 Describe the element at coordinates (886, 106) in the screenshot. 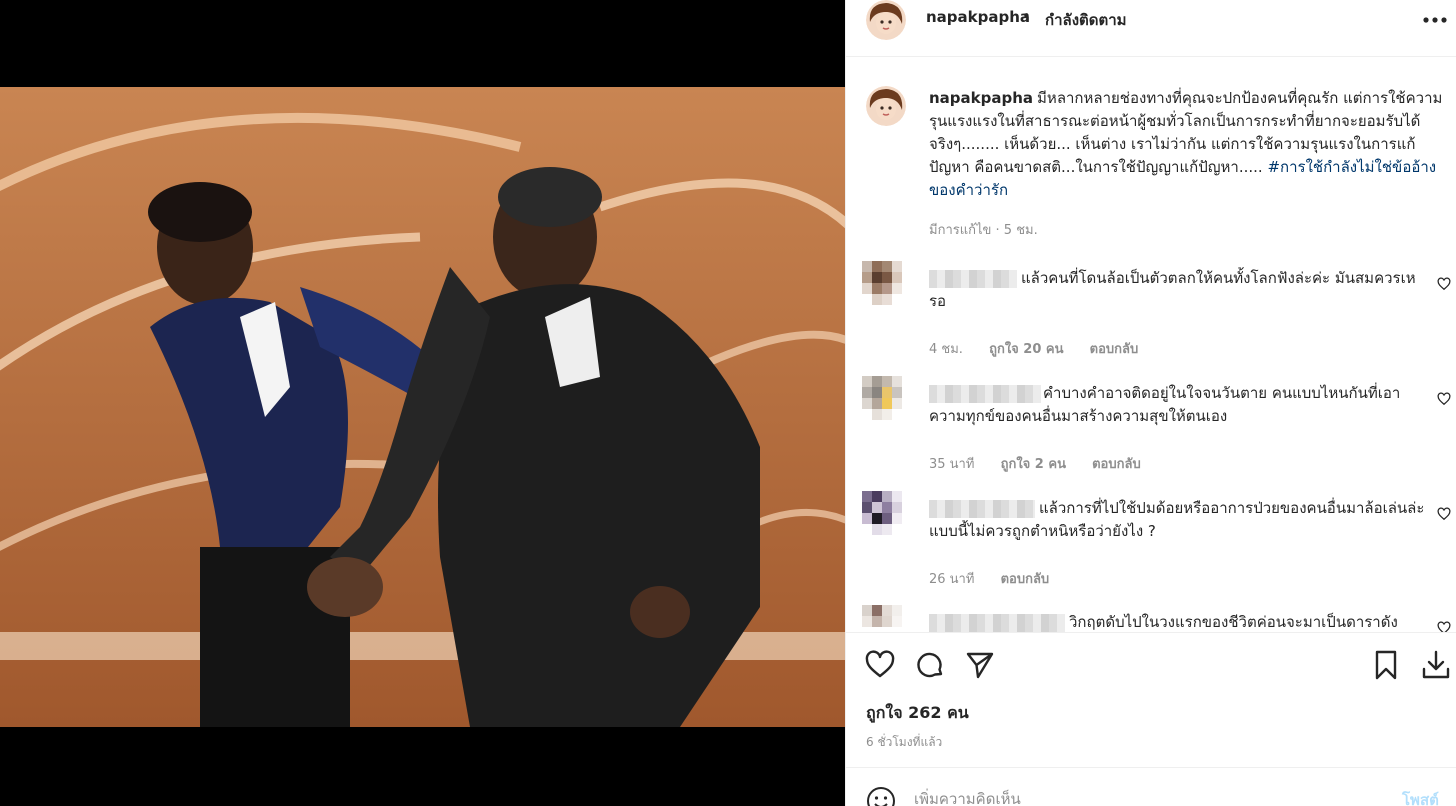

I see `caption-avatar` at that location.